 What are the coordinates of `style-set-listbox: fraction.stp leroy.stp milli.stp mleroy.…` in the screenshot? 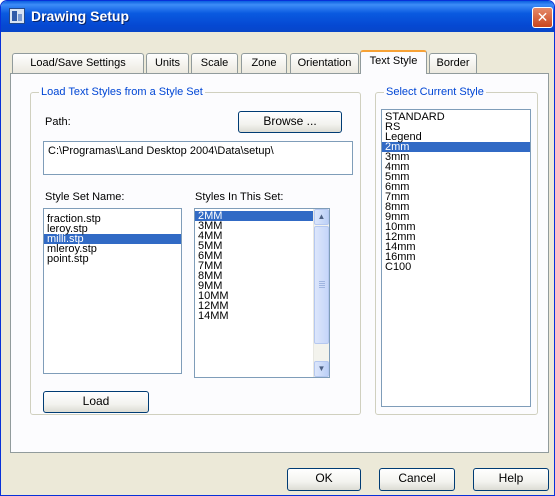 It's located at (112, 291).